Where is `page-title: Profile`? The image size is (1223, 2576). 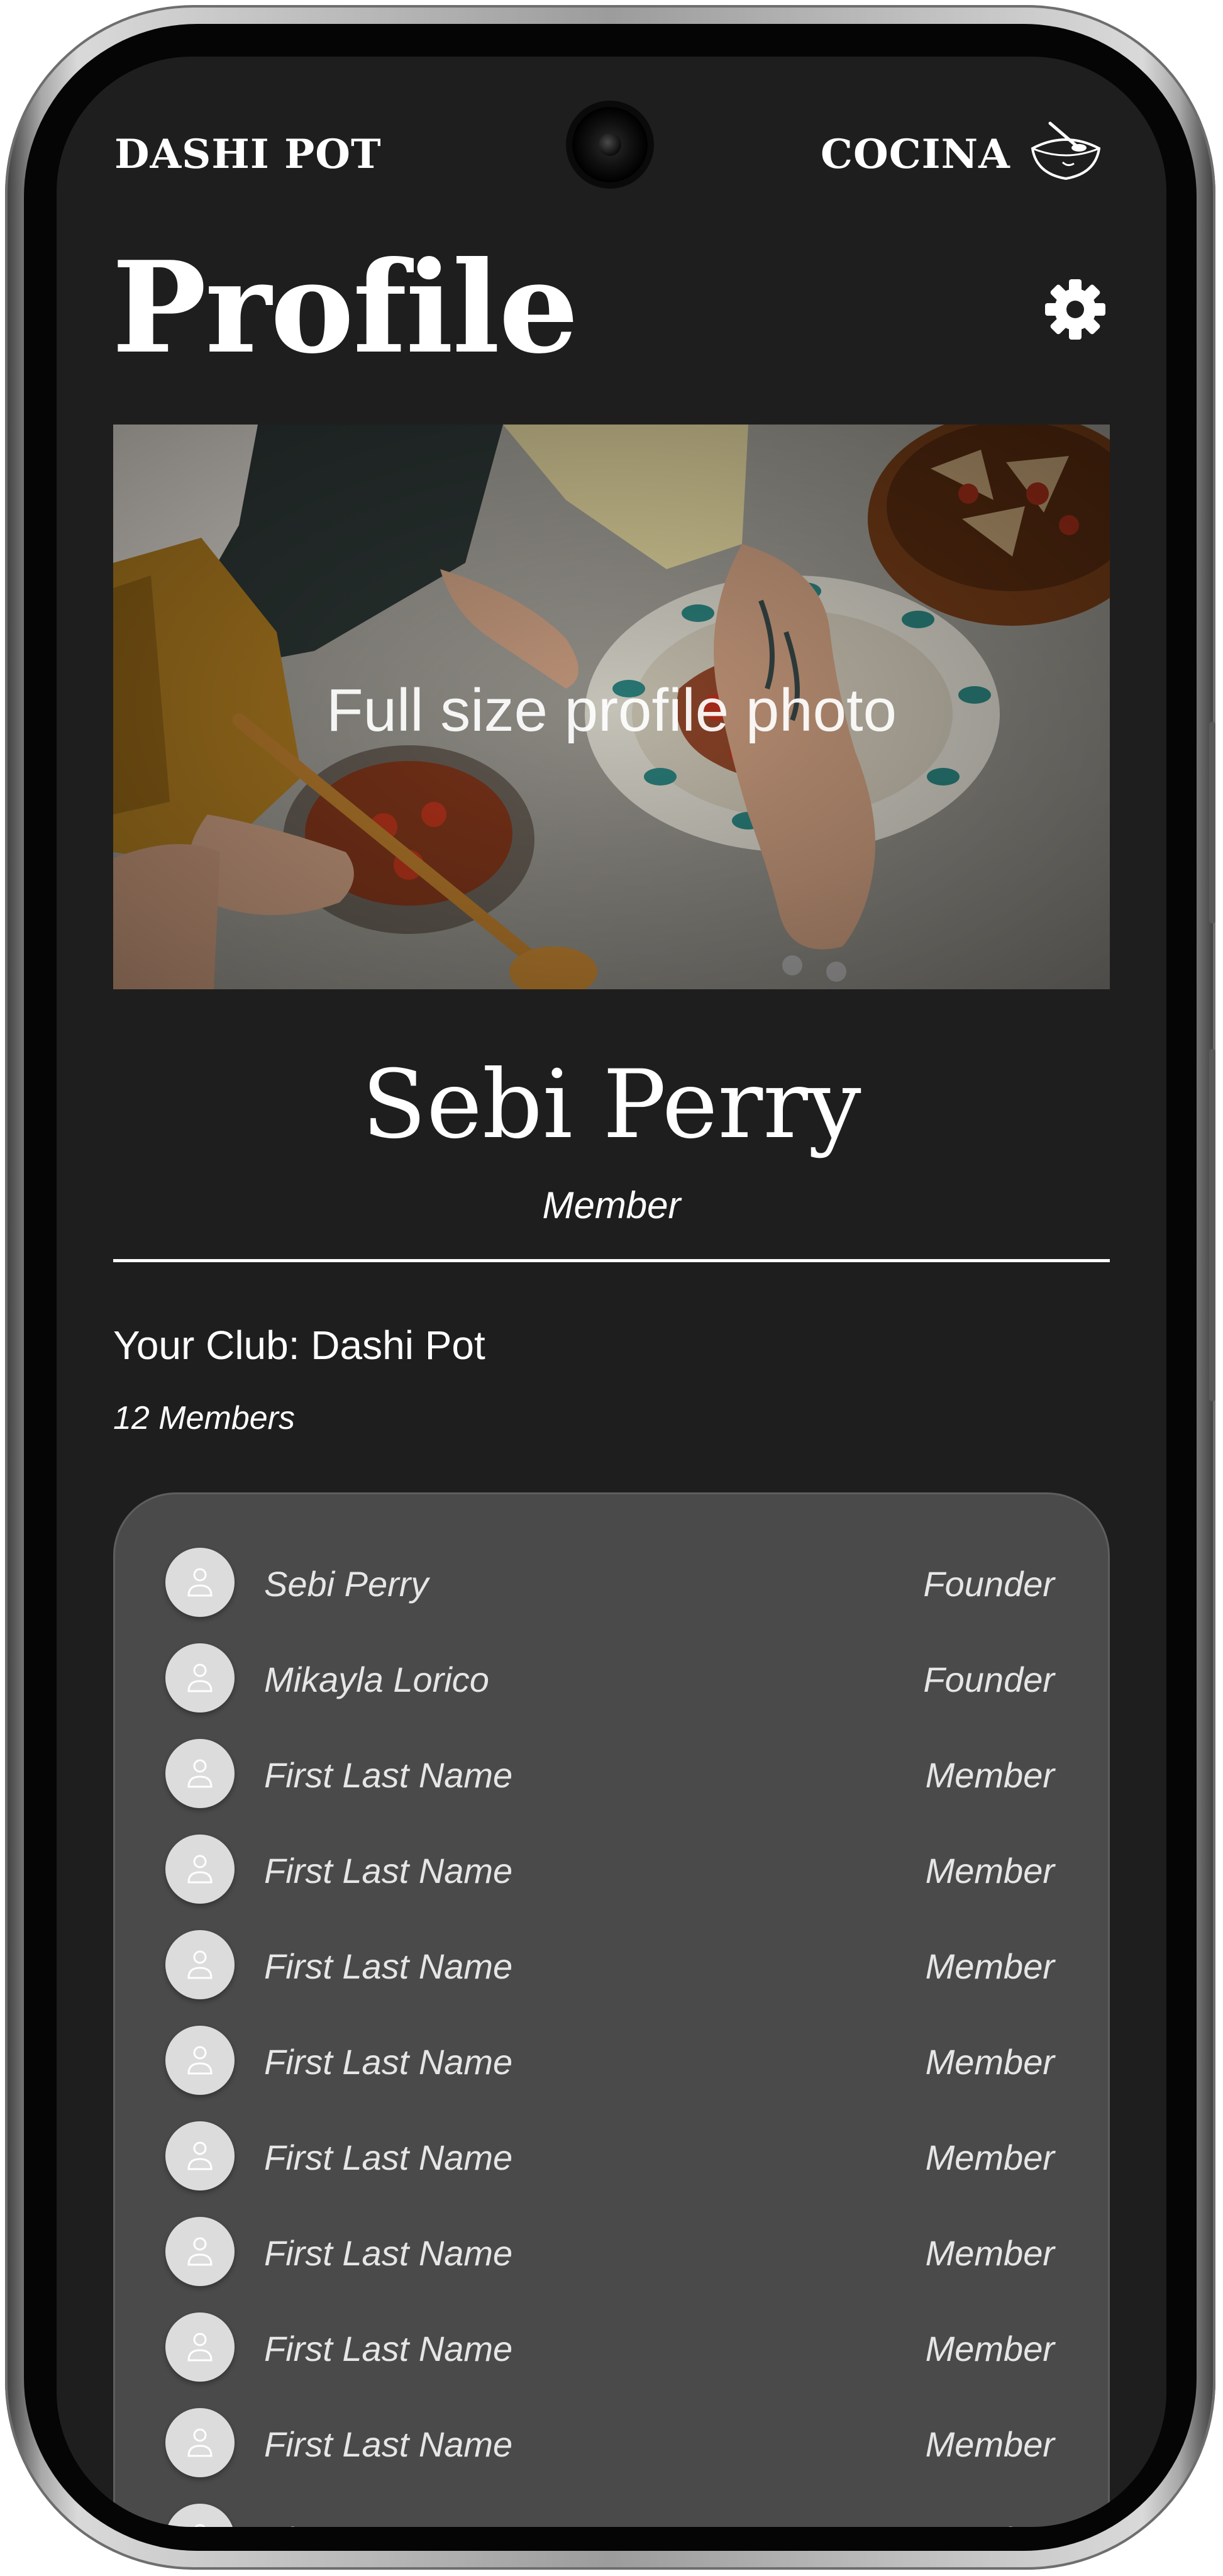 page-title: Profile is located at coordinates (345, 308).